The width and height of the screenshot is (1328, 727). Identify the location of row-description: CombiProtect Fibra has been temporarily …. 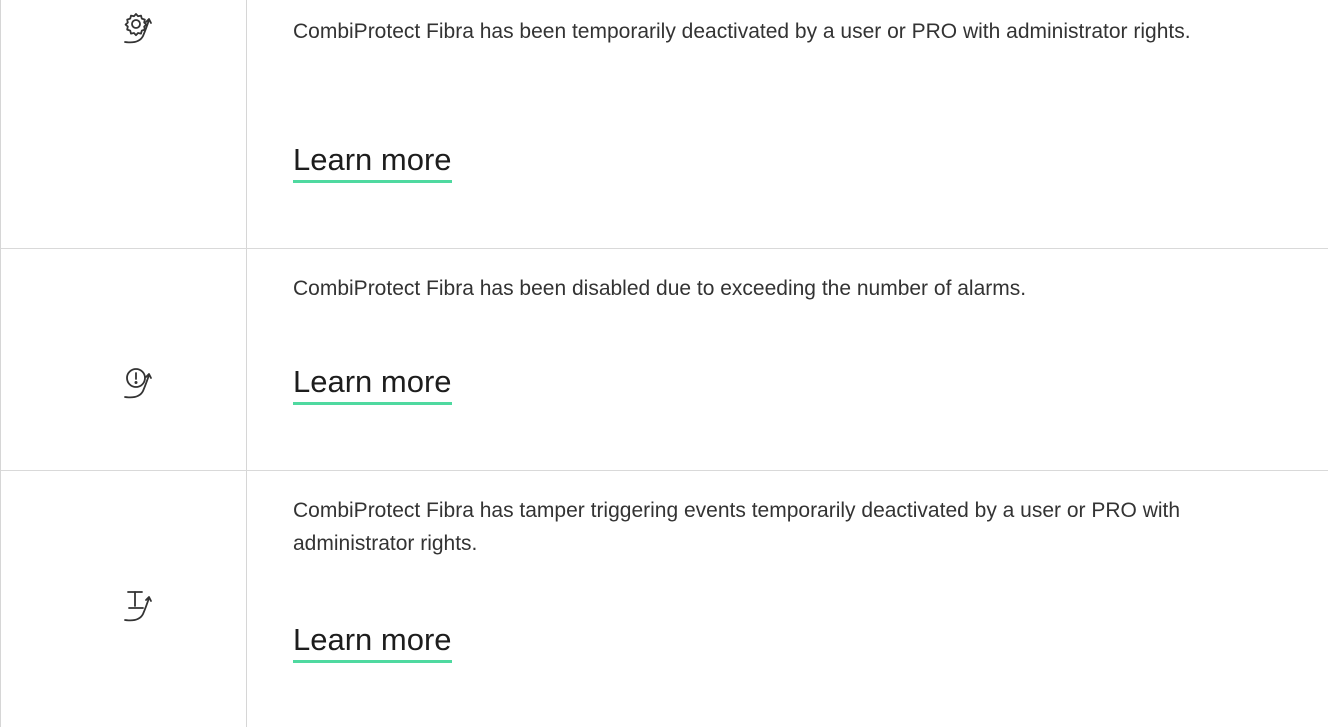
(742, 31).